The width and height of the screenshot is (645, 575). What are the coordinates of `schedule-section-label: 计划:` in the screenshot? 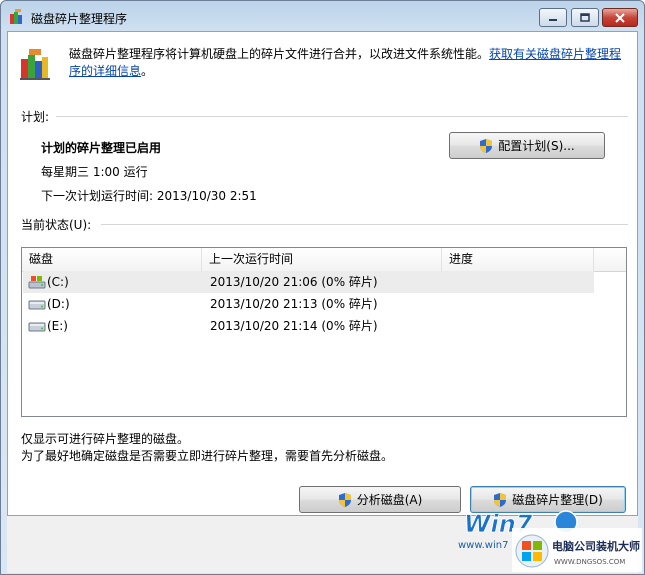 It's located at (35, 117).